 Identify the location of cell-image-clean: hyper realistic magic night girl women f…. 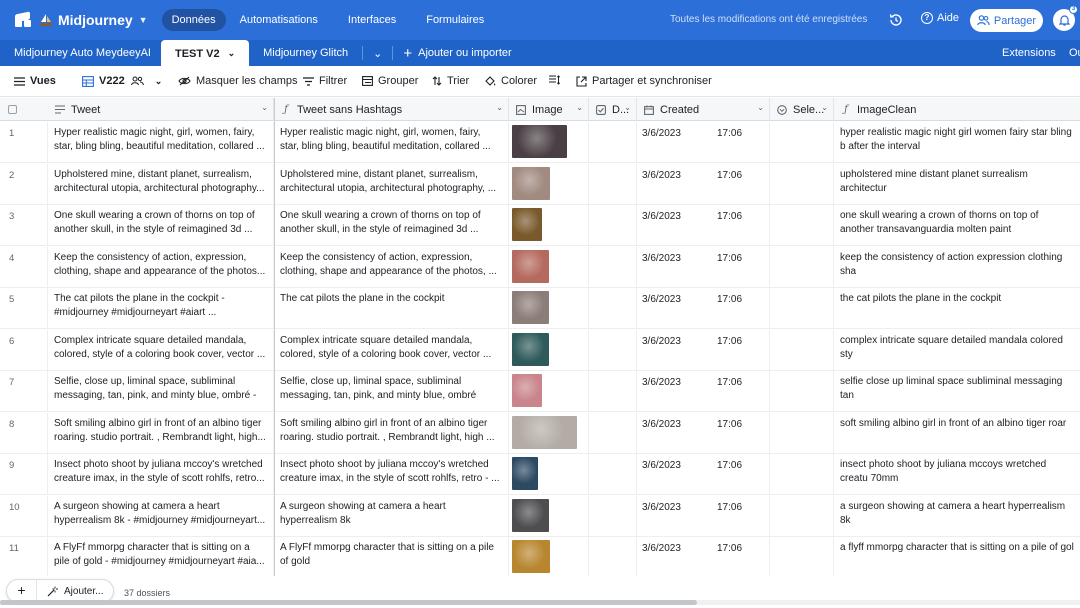
(957, 142).